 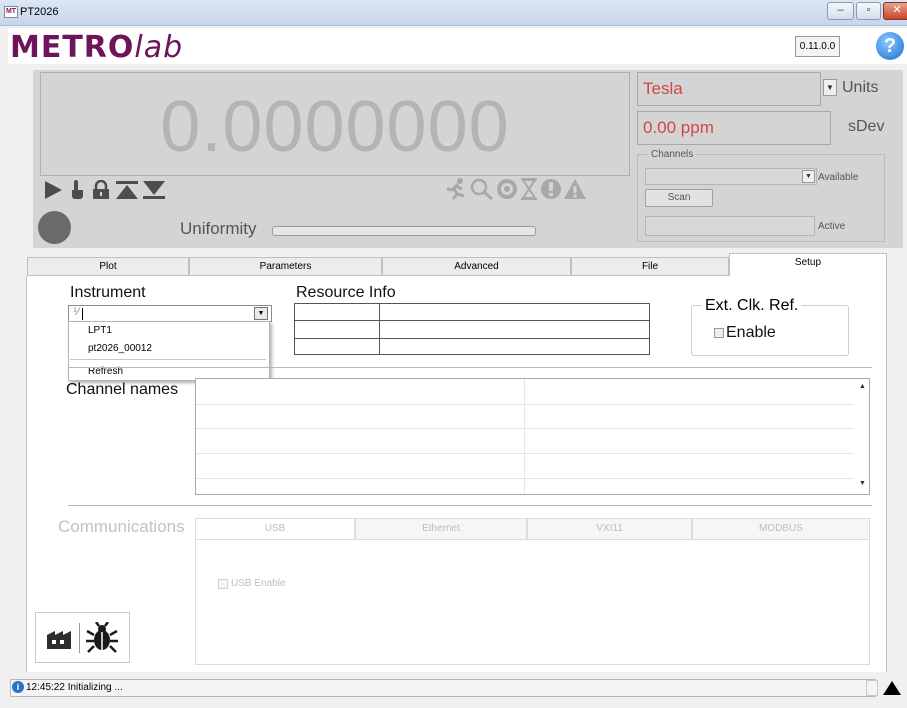 I want to click on sdev-label: sDev, so click(x=866, y=126).